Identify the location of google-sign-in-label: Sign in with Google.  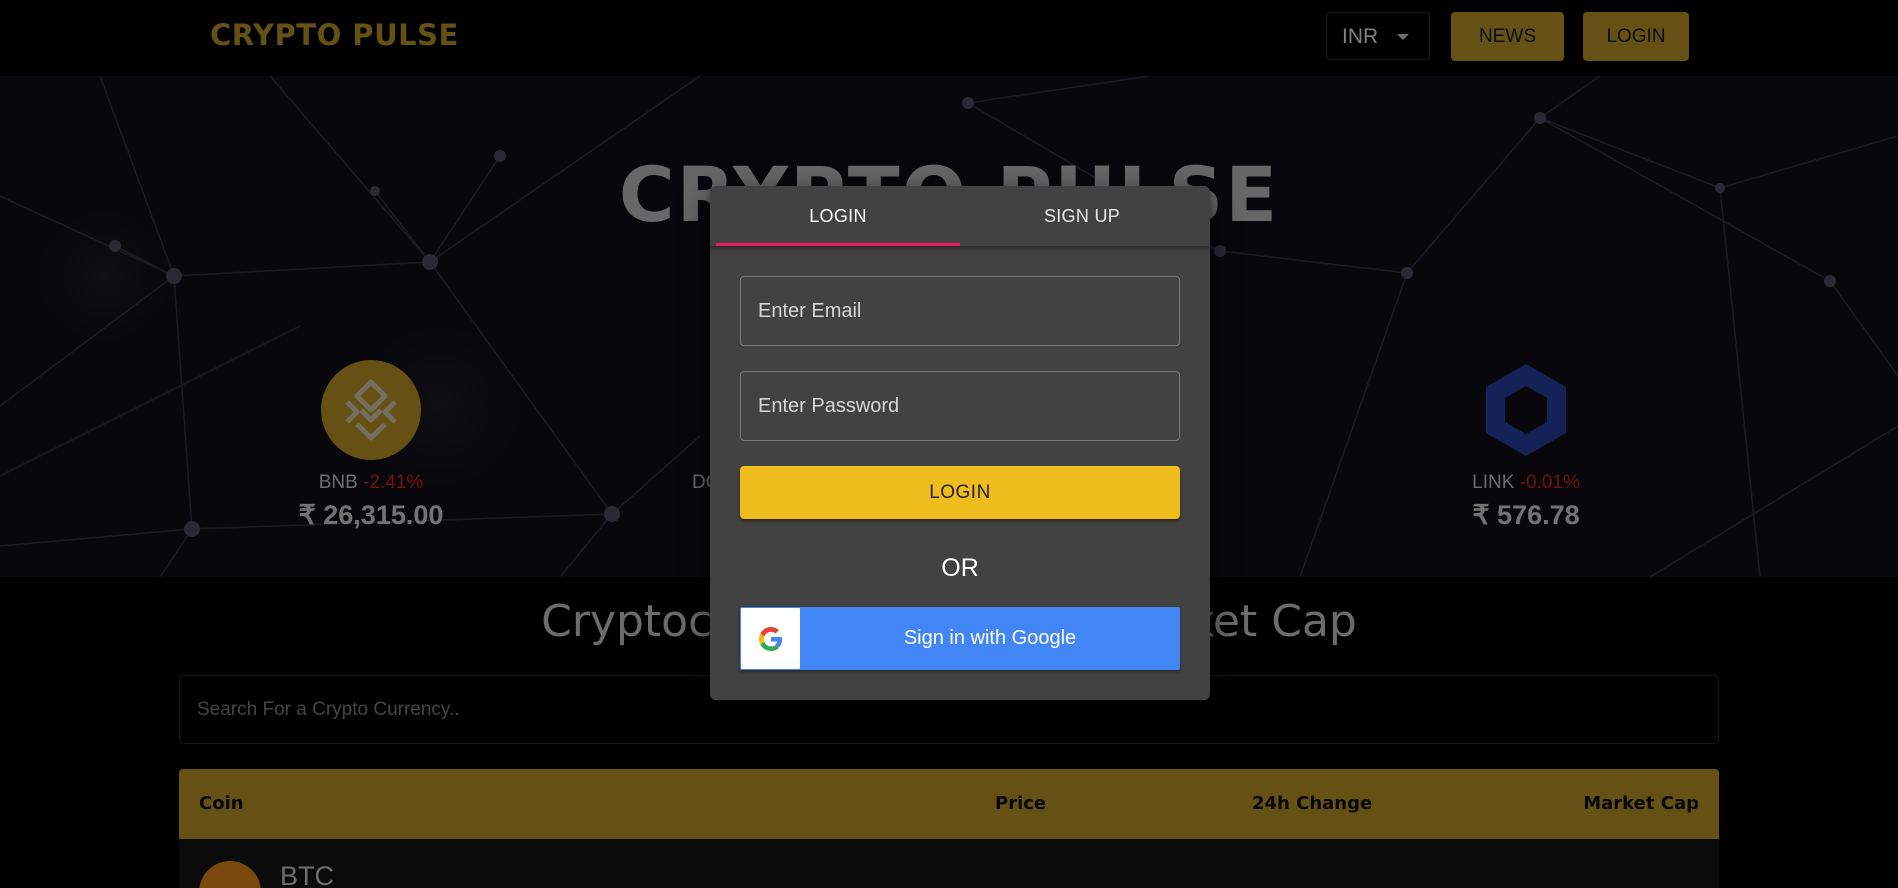
(990, 638).